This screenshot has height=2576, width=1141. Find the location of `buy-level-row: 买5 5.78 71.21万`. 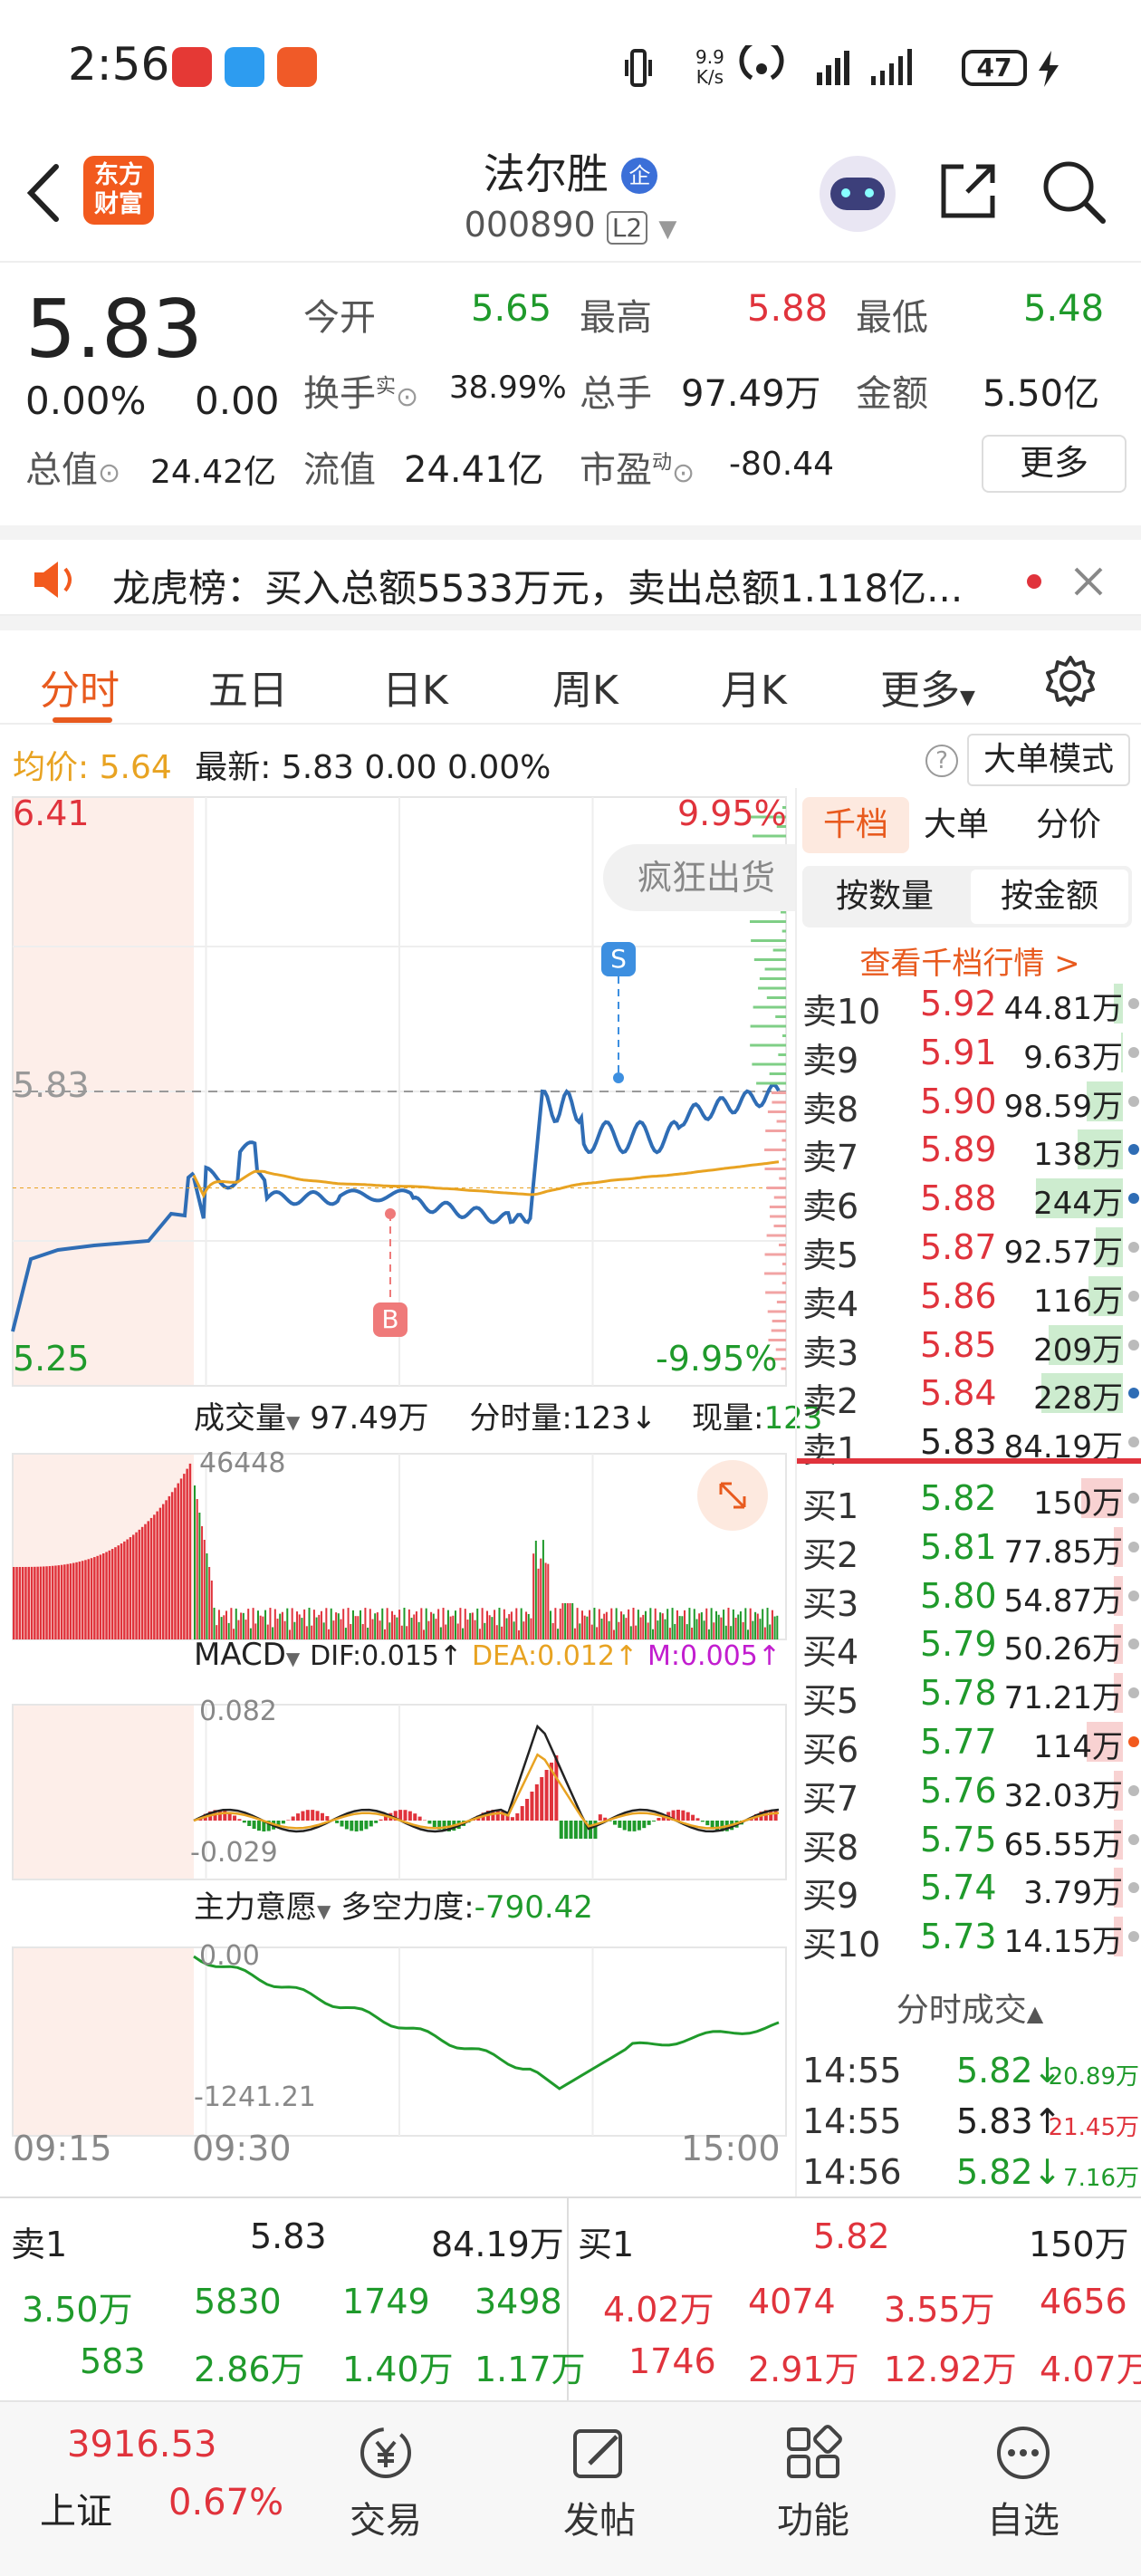

buy-level-row: 买5 5.78 71.21万 is located at coordinates (969, 1694).